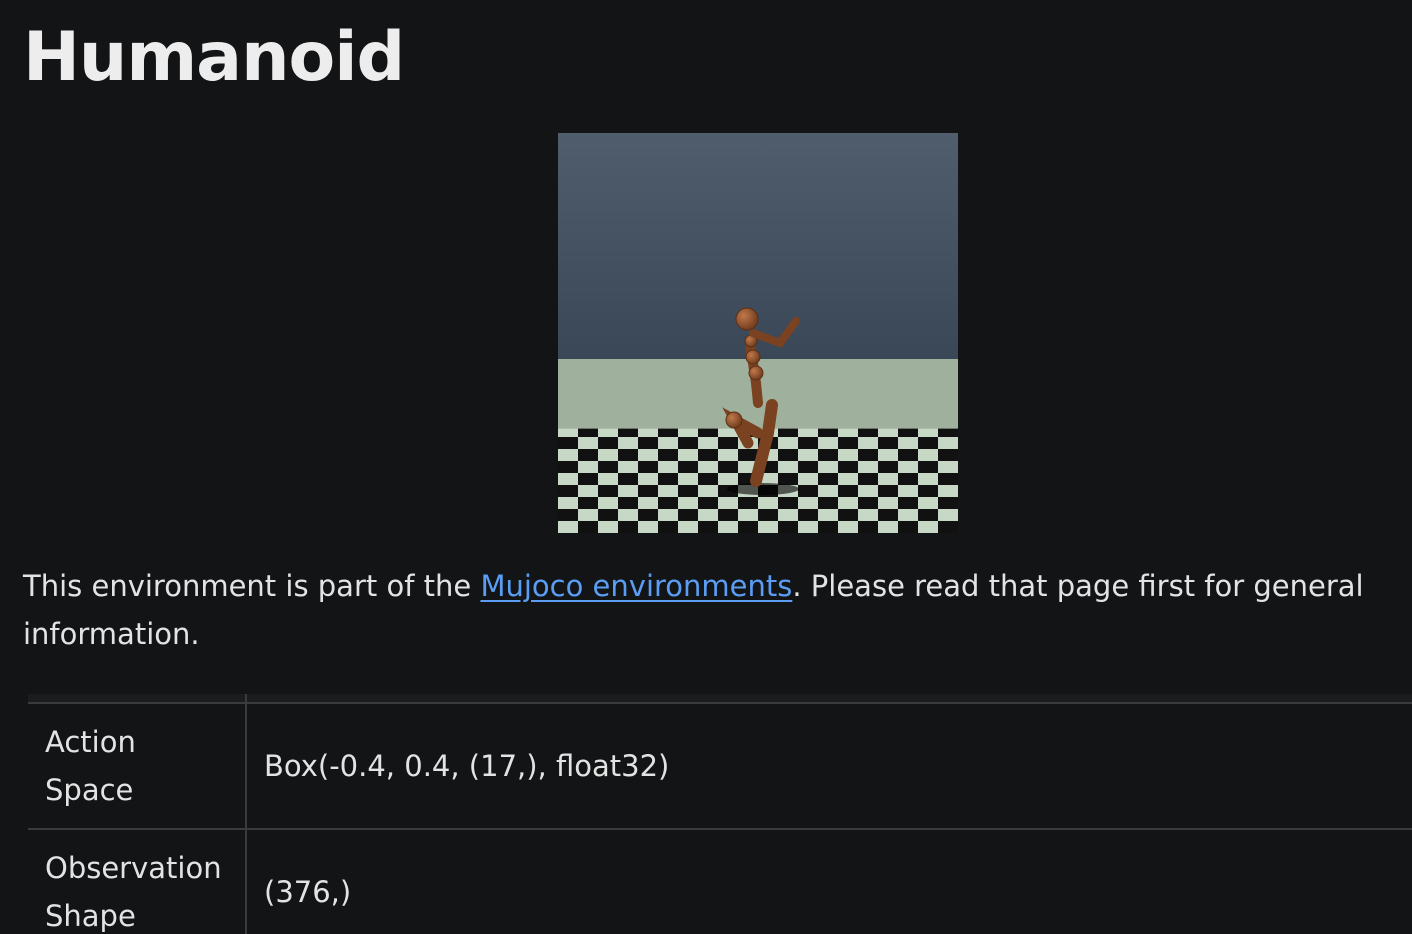  I want to click on key-line: Space, so click(89, 790).